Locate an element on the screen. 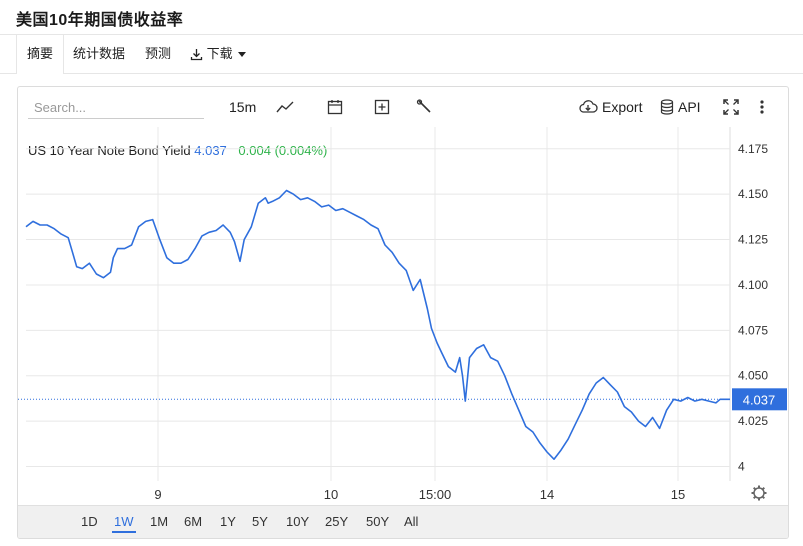  y-tick-label: 4 is located at coordinates (741, 466).